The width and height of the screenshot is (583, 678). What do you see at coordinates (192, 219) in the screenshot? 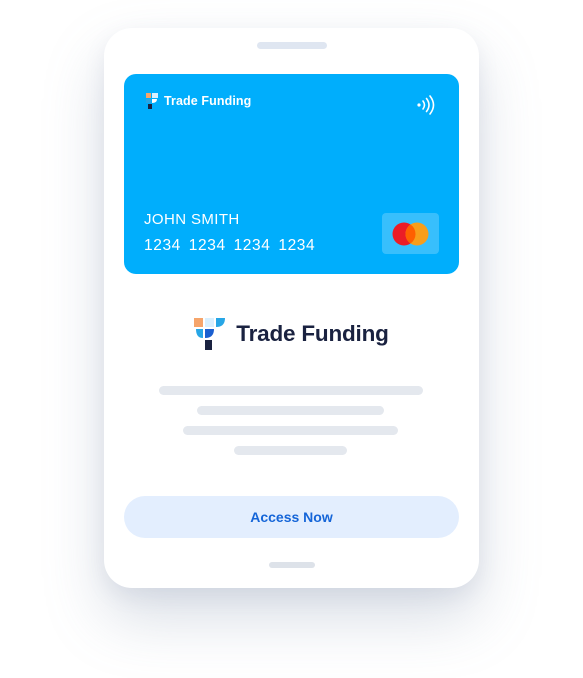
I see `card-holder-name: JOHN SMITH` at bounding box center [192, 219].